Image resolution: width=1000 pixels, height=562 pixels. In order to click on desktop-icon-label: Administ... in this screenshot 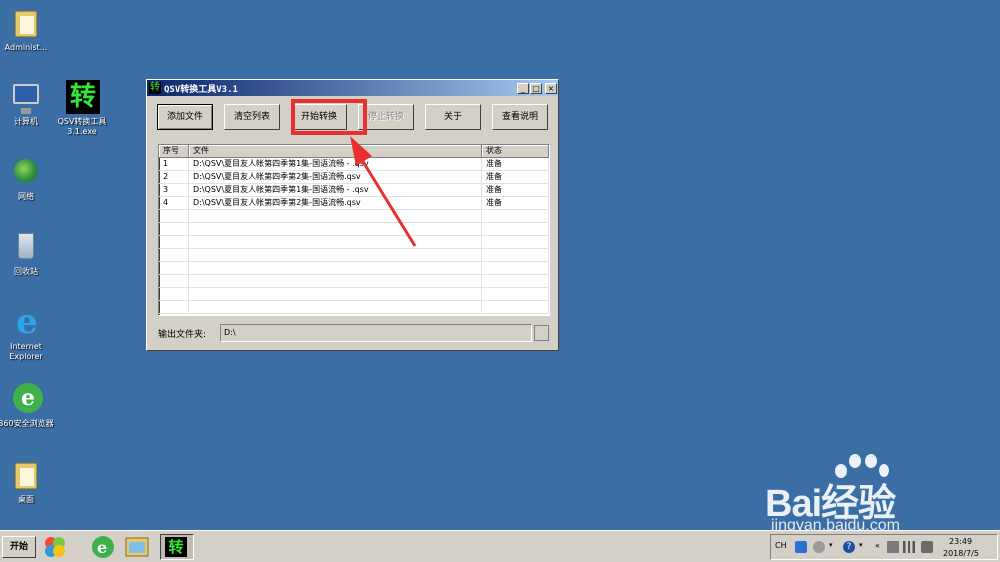, I will do `click(26, 47)`.